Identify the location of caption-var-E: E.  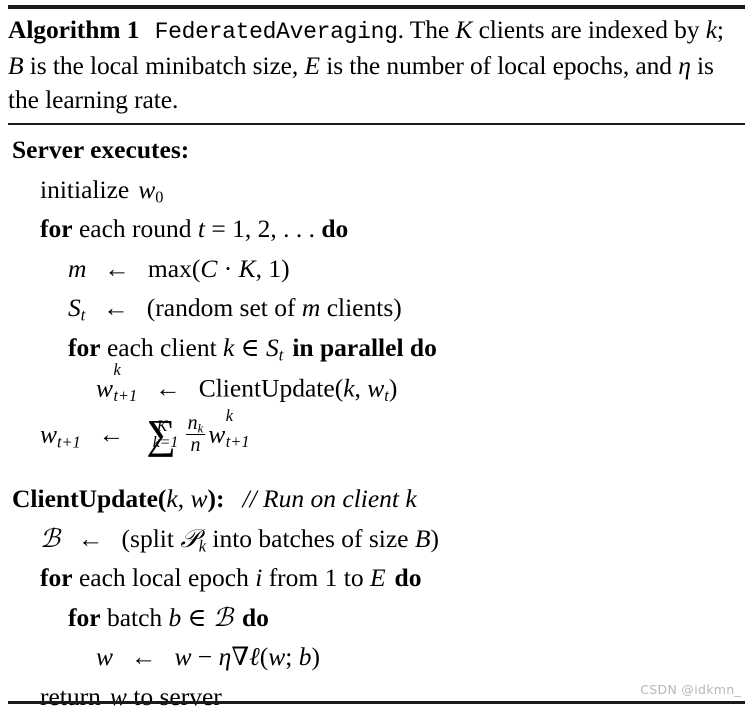
(311, 65).